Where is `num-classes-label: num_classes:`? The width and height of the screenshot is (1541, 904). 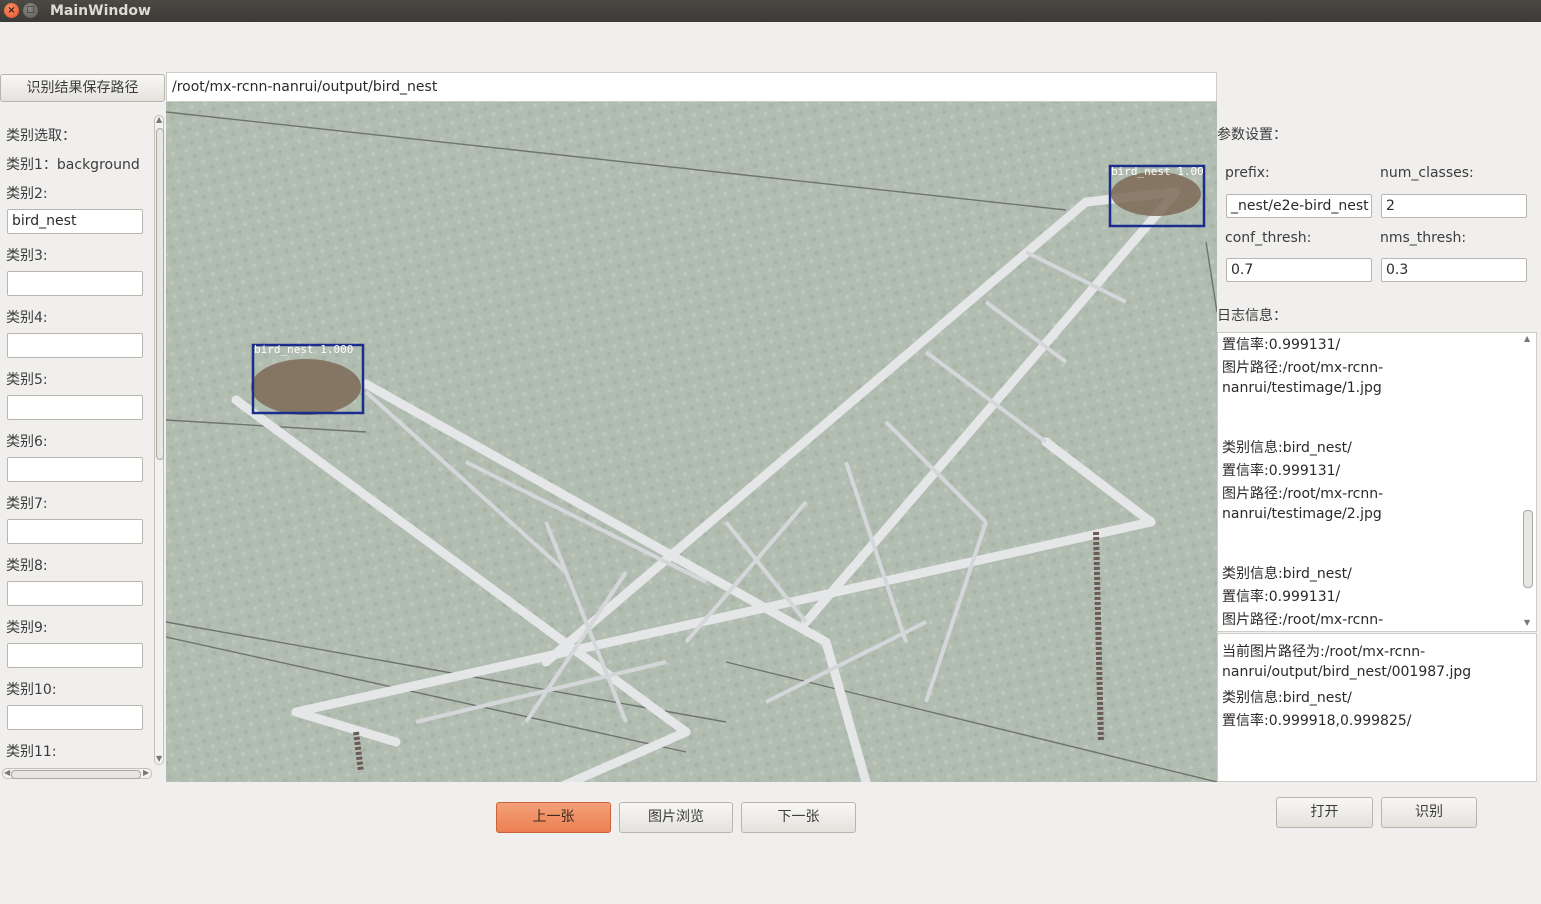
num-classes-label: num_classes: is located at coordinates (1427, 173).